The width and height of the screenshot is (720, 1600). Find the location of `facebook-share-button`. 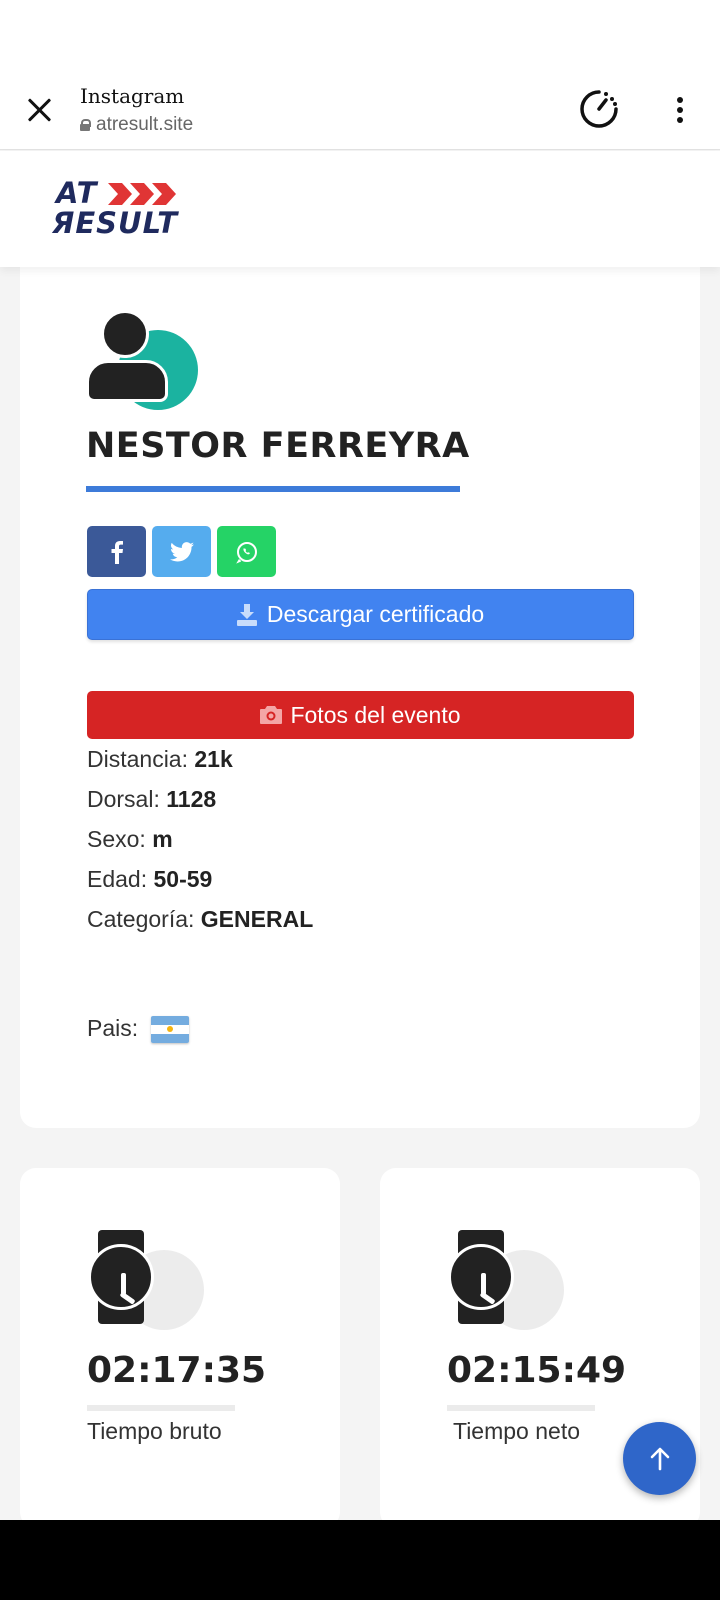

facebook-share-button is located at coordinates (116, 551).